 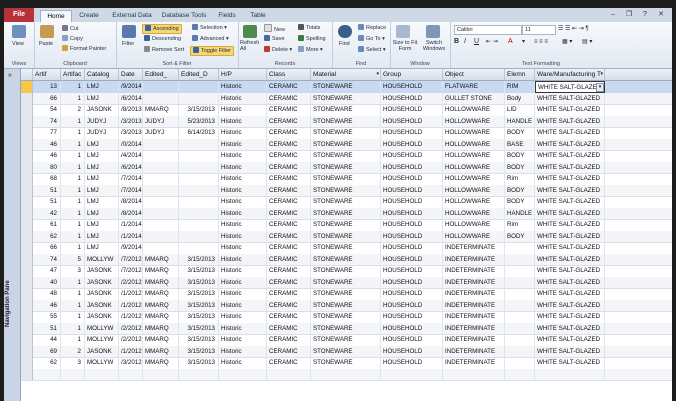 What do you see at coordinates (372, 28) in the screenshot?
I see `replace-button: Replace` at bounding box center [372, 28].